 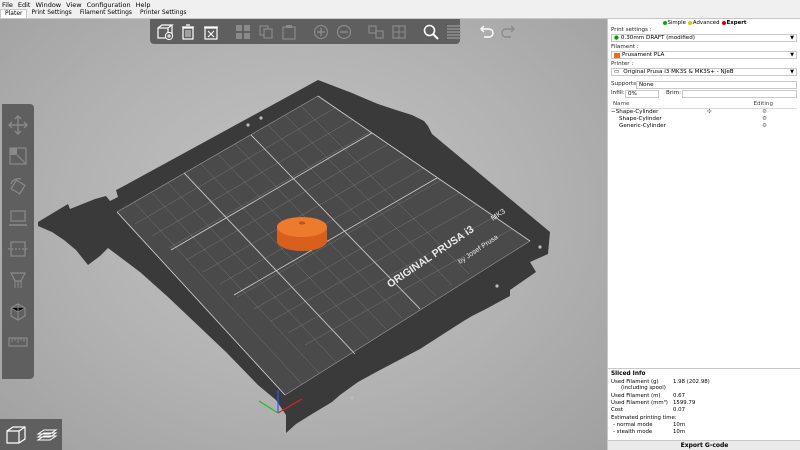 I want to click on delete-all-icon, so click(x=211, y=32).